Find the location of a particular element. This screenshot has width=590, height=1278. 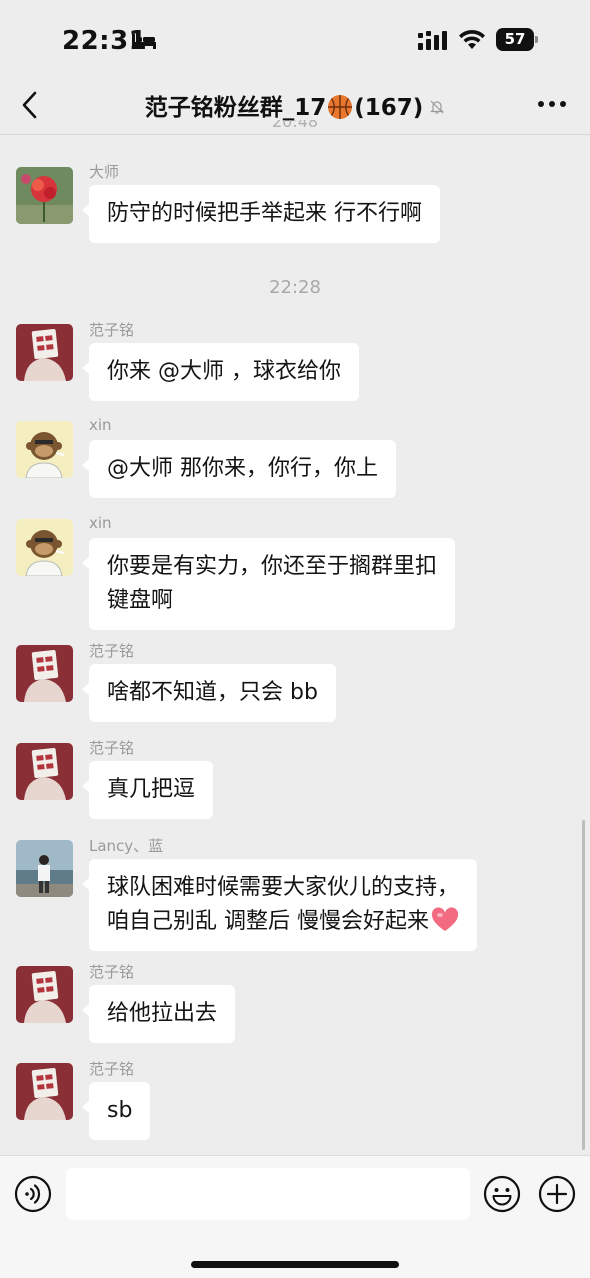

message-bubble: 你要是有实力，你还至于搁群里扣 键盘啊 is located at coordinates (268, 584).